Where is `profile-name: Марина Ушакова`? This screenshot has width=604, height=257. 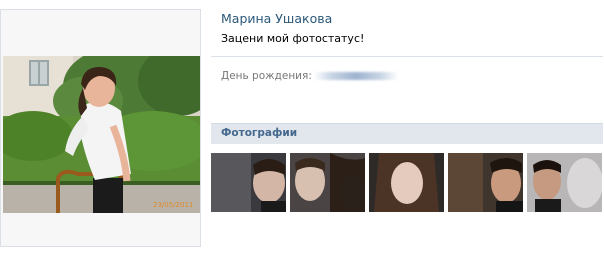 profile-name: Марина Ушакова is located at coordinates (277, 18).